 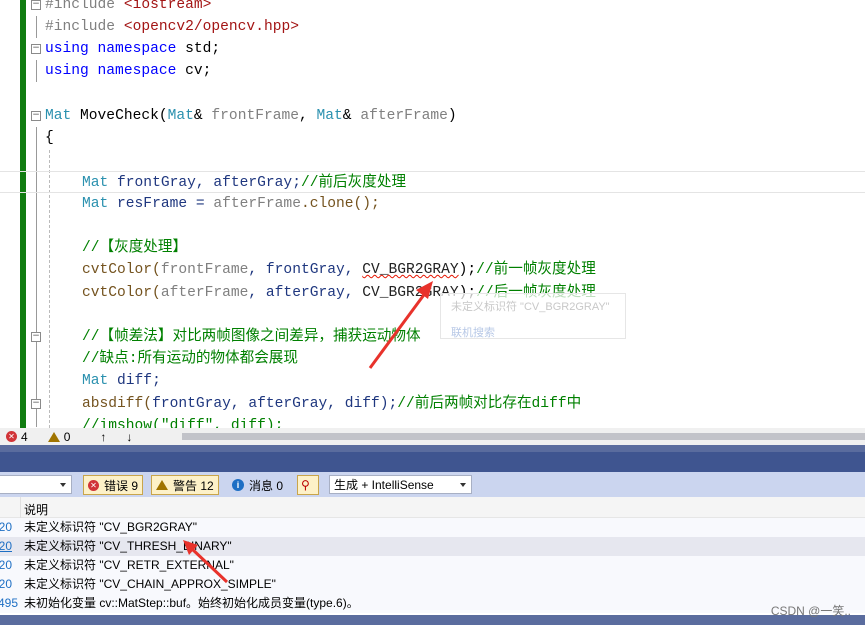 What do you see at coordinates (251, 337) in the screenshot?
I see `code-text: //【帧差法】对比两帧图像之间差异，捕获运动物体` at bounding box center [251, 337].